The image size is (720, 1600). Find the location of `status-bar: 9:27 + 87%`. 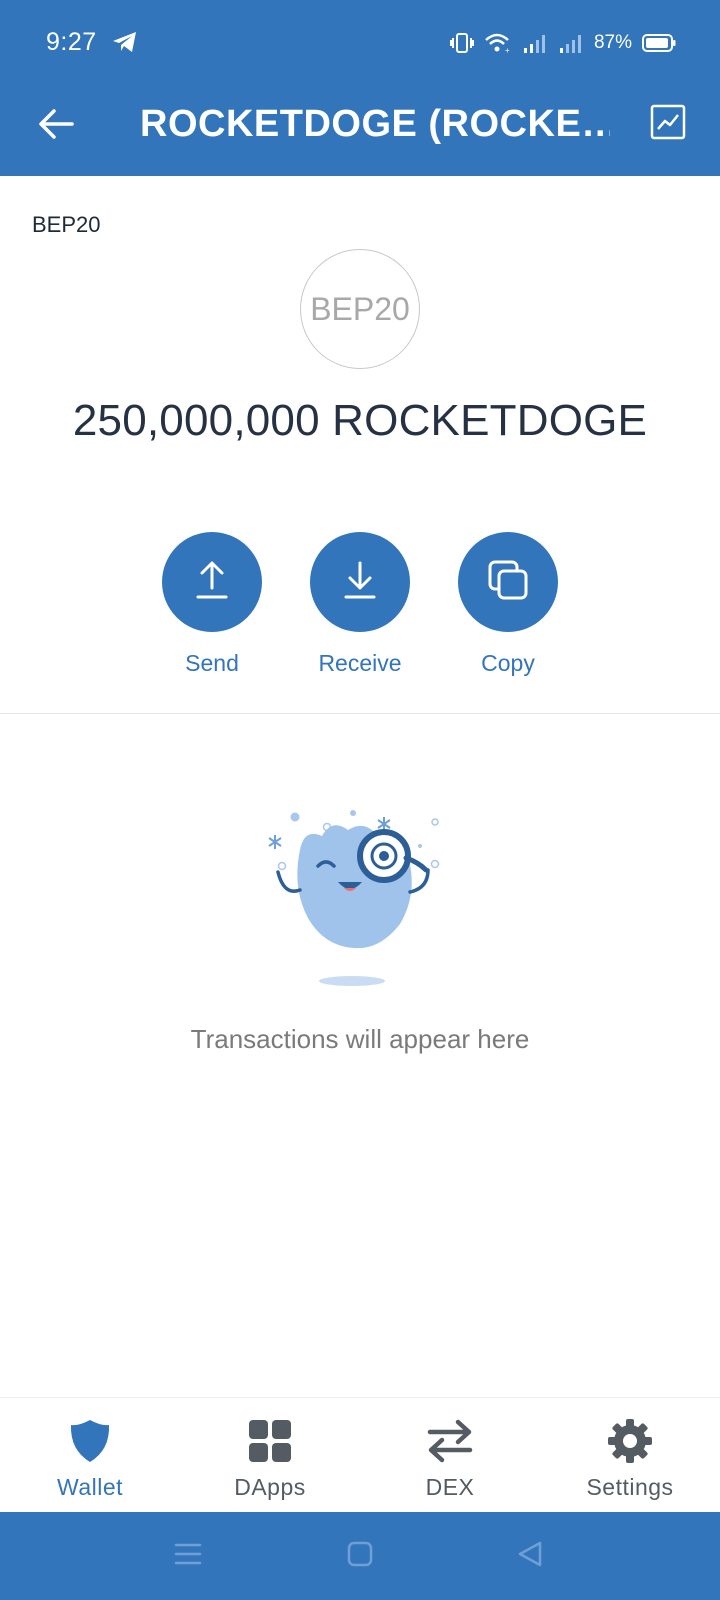

status-bar: 9:27 + 87% is located at coordinates (360, 44).